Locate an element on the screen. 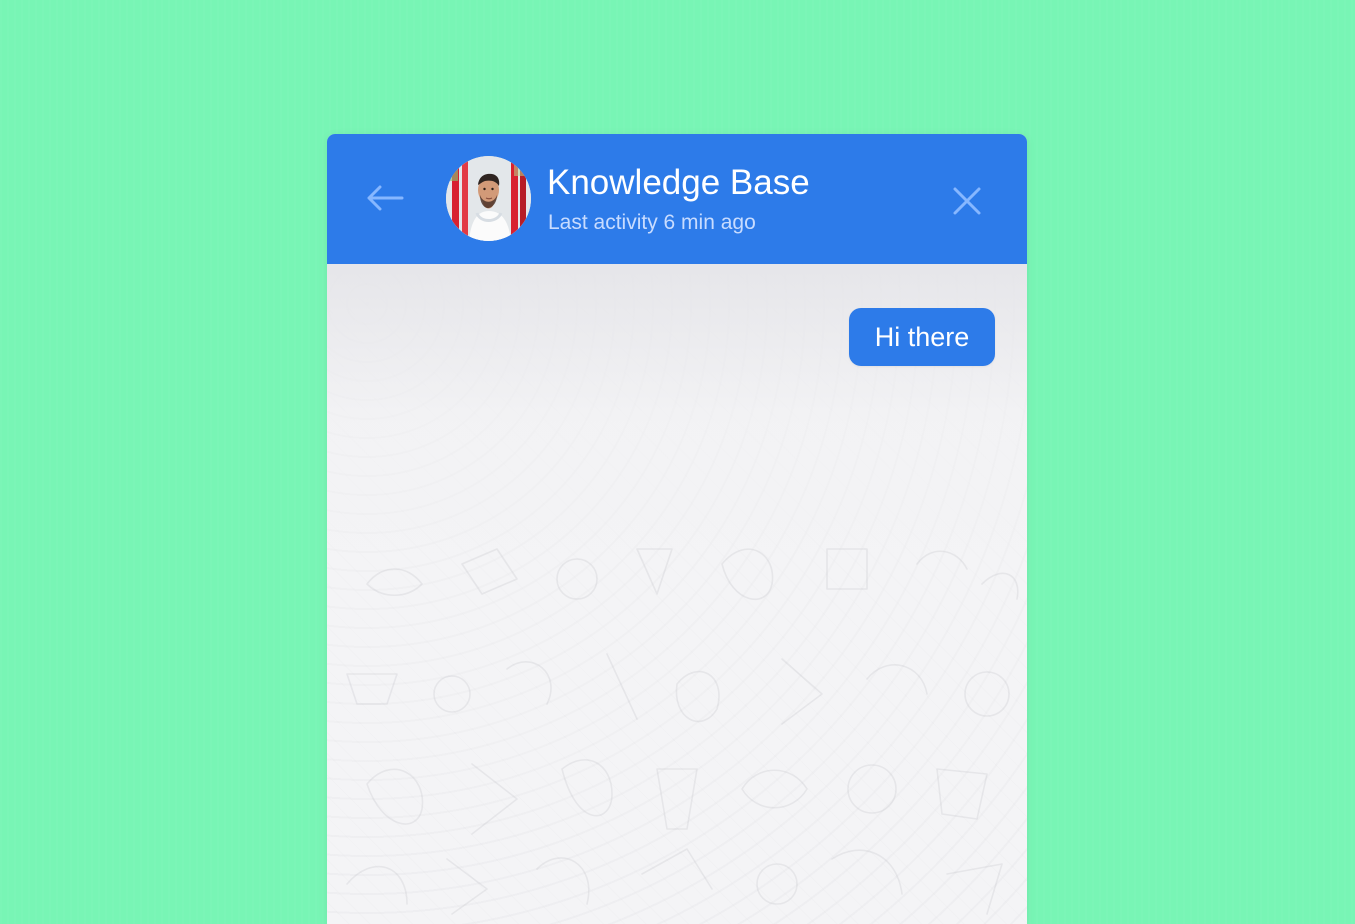 Image resolution: width=1355 pixels, height=924 pixels. close-button is located at coordinates (967, 201).